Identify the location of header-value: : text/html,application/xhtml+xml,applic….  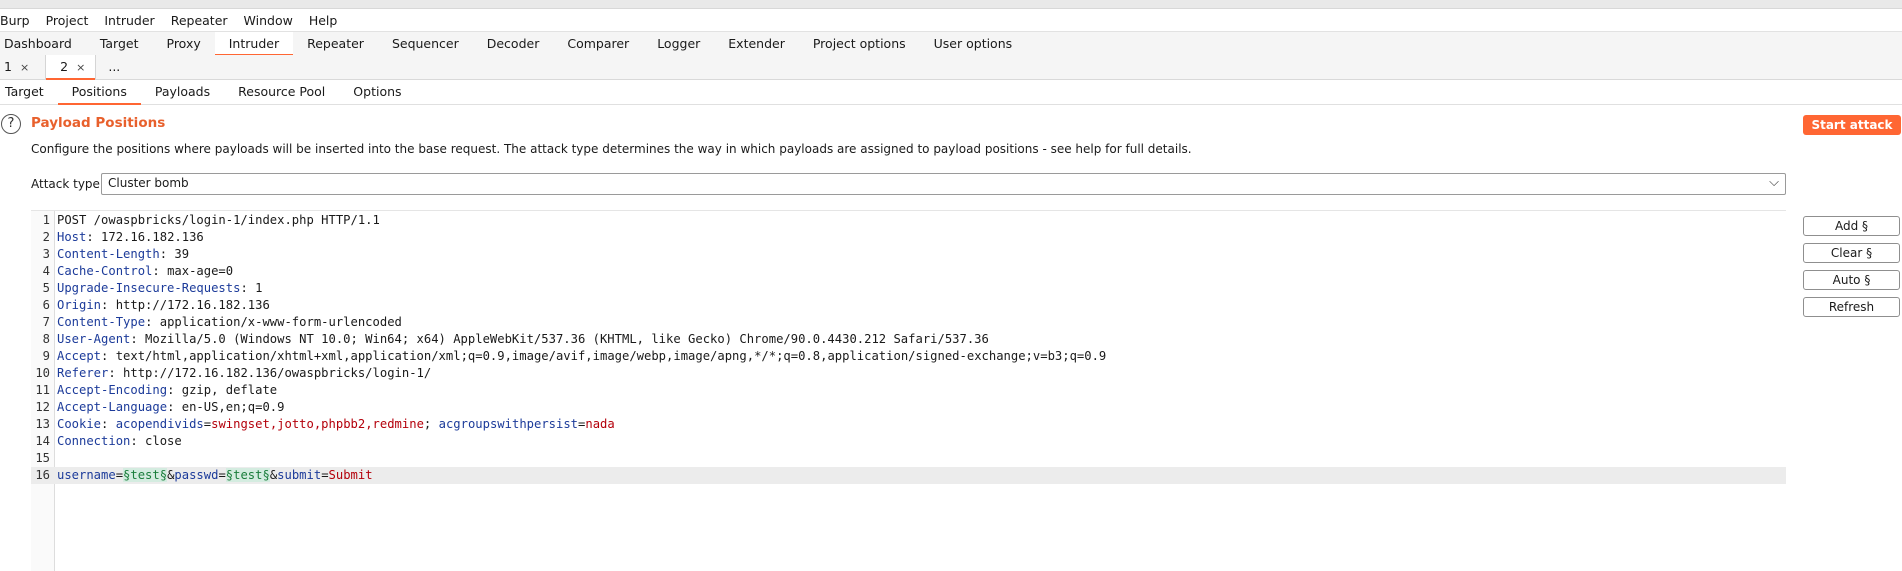
(604, 356).